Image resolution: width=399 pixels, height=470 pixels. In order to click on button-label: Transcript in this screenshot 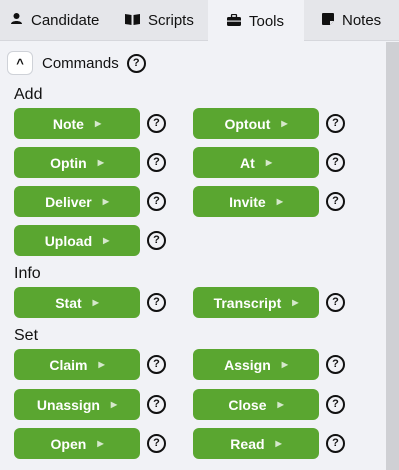, I will do `click(247, 302)`.